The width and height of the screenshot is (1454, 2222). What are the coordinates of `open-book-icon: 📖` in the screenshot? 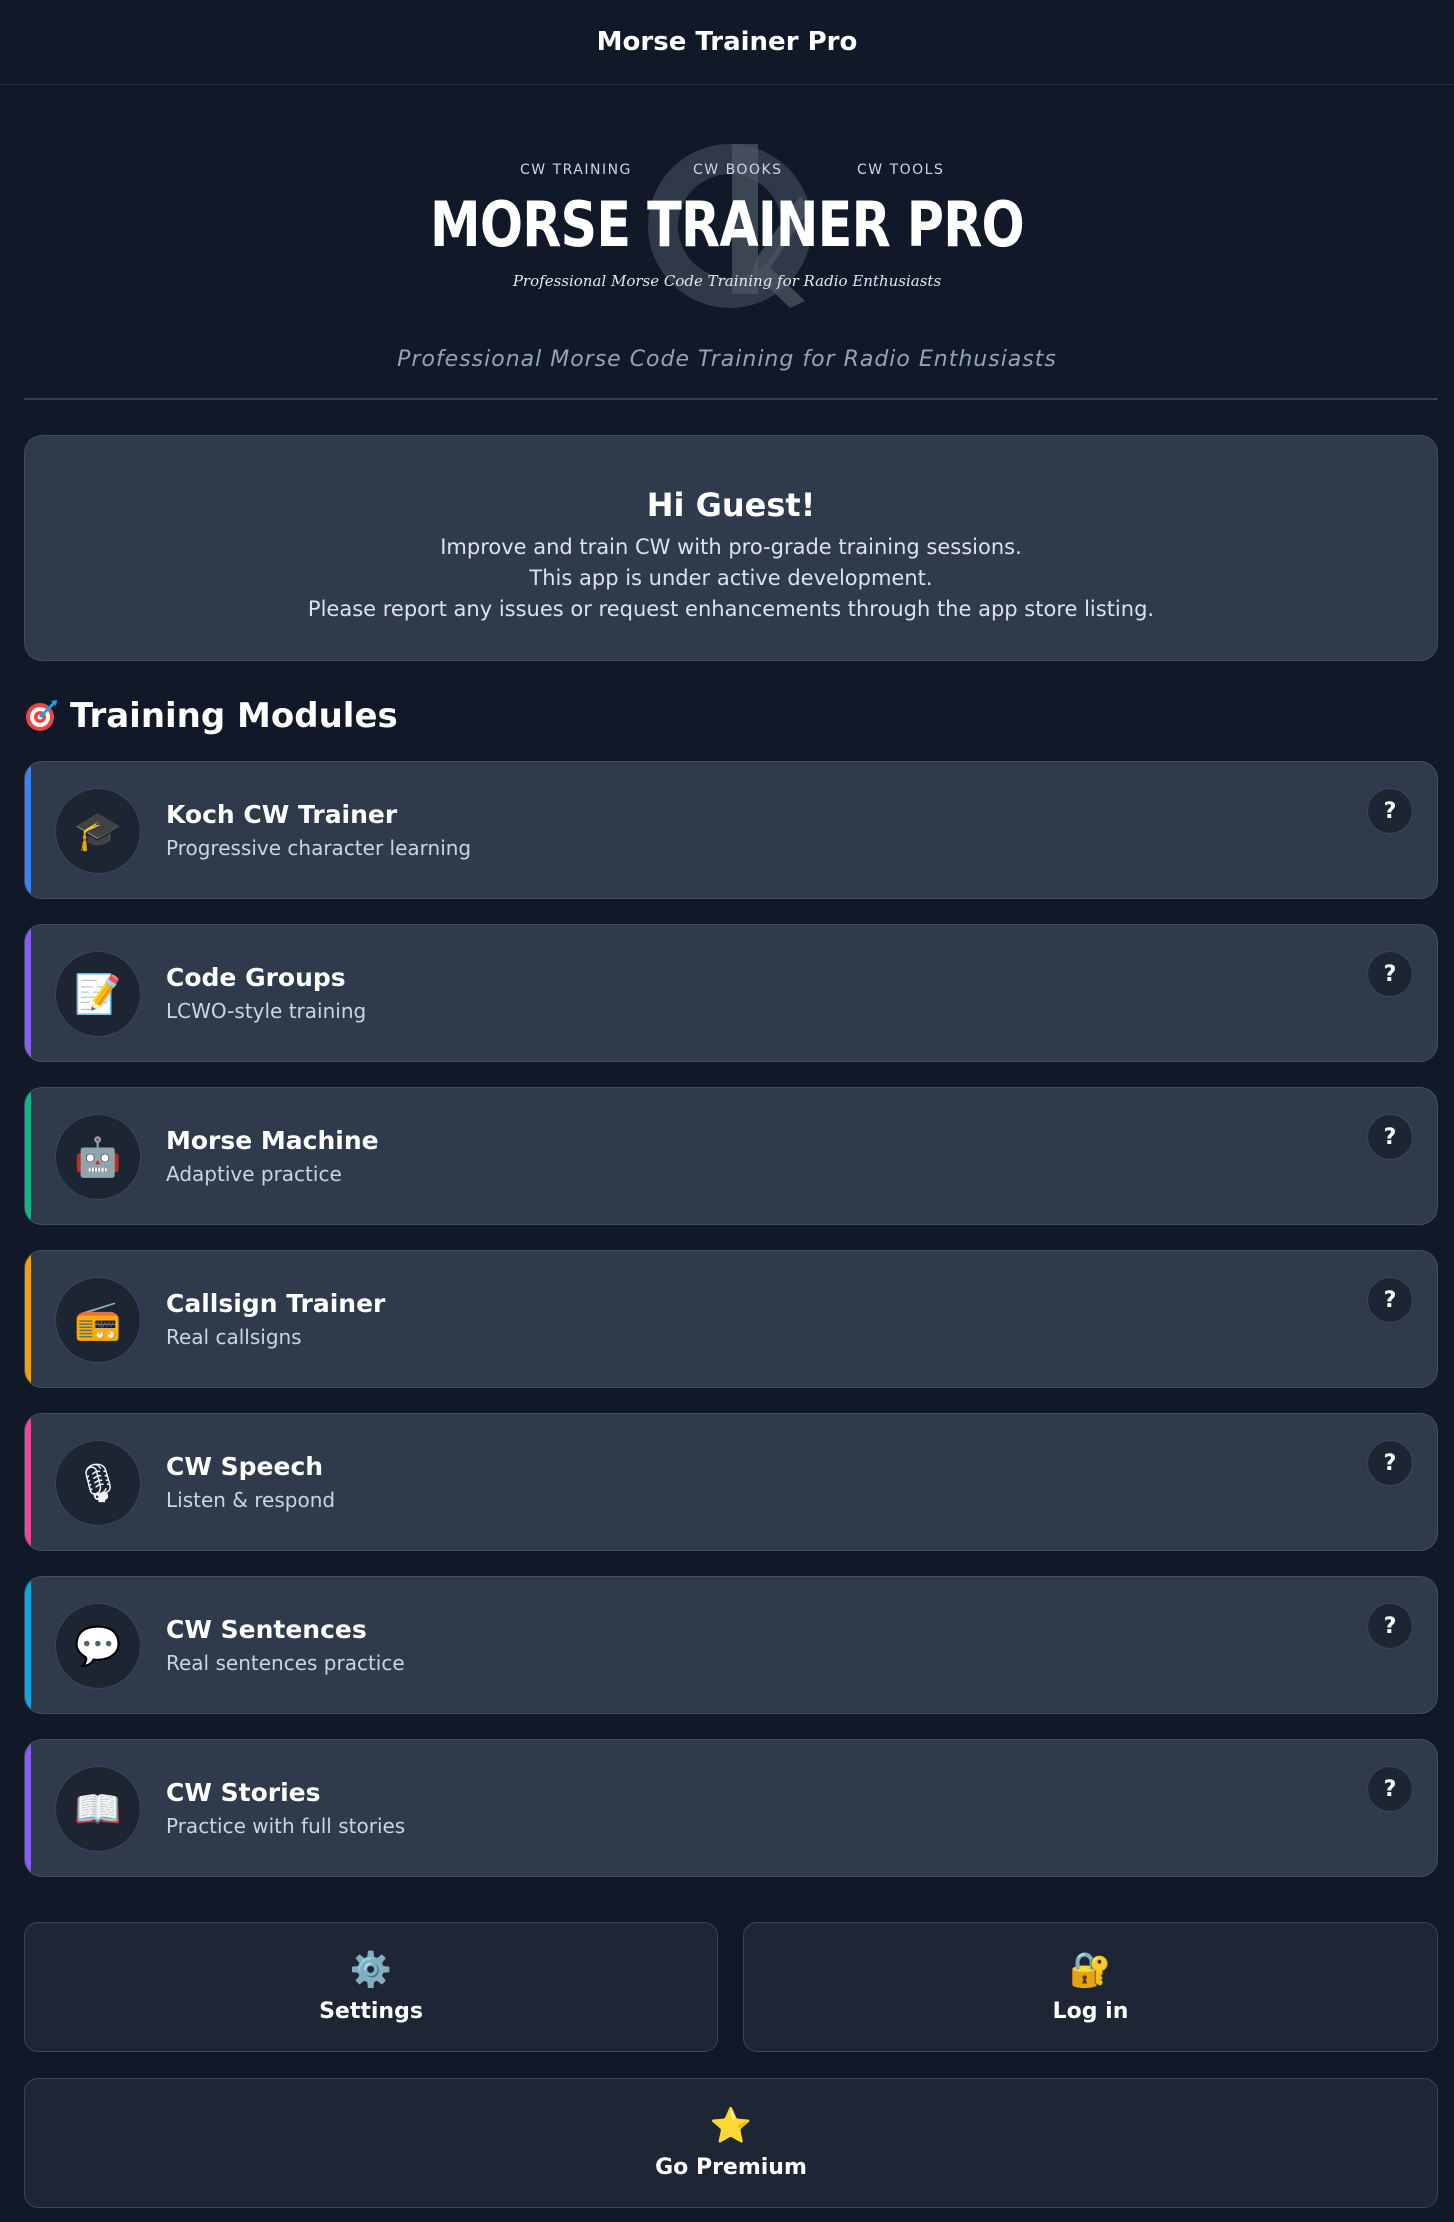 It's located at (98, 1809).